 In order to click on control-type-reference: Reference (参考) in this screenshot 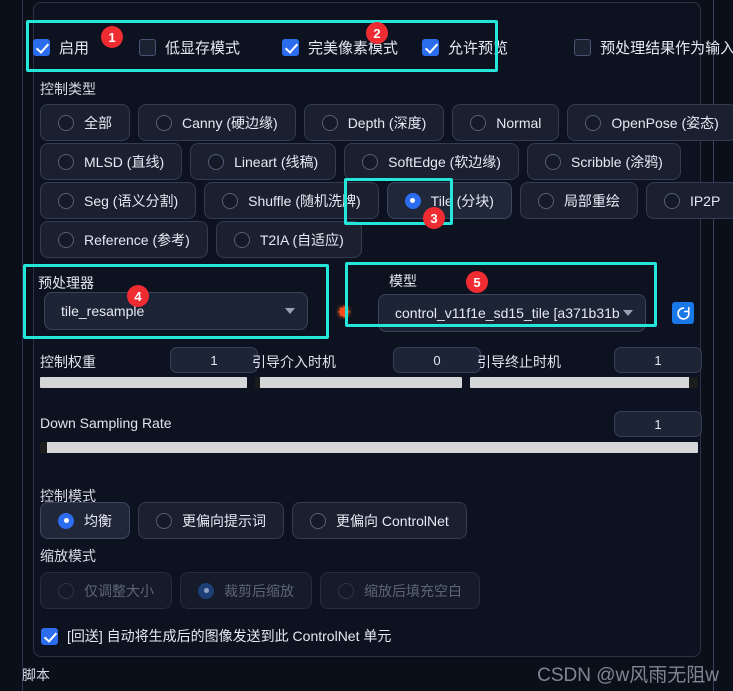, I will do `click(124, 239)`.